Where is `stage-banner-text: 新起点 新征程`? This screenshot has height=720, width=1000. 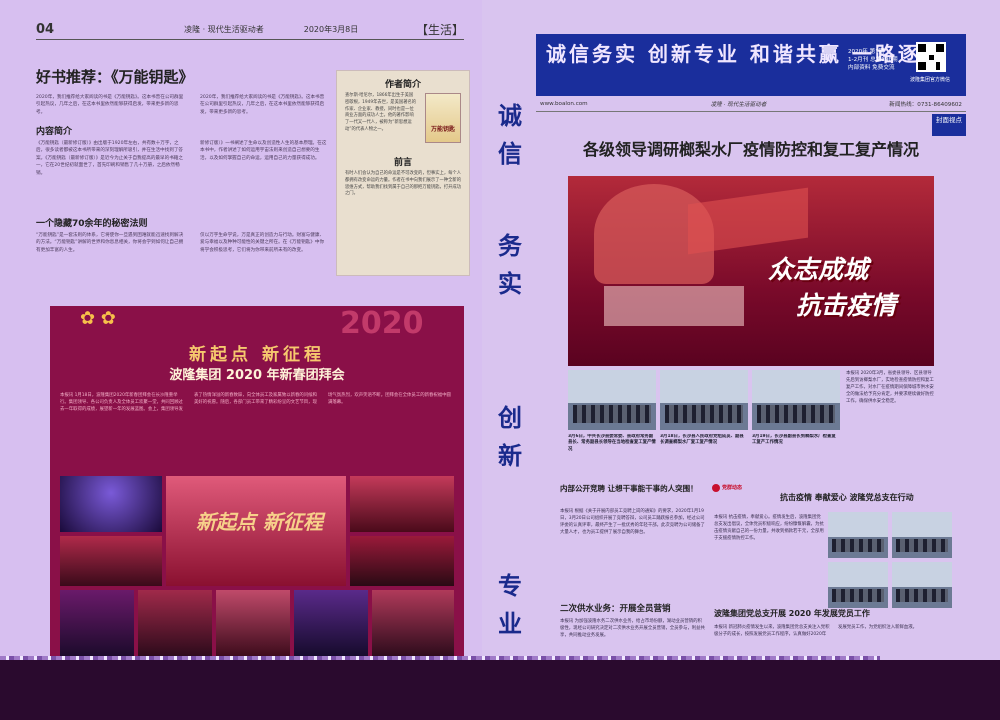
stage-banner-text: 新起点 新征程 is located at coordinates (259, 522).